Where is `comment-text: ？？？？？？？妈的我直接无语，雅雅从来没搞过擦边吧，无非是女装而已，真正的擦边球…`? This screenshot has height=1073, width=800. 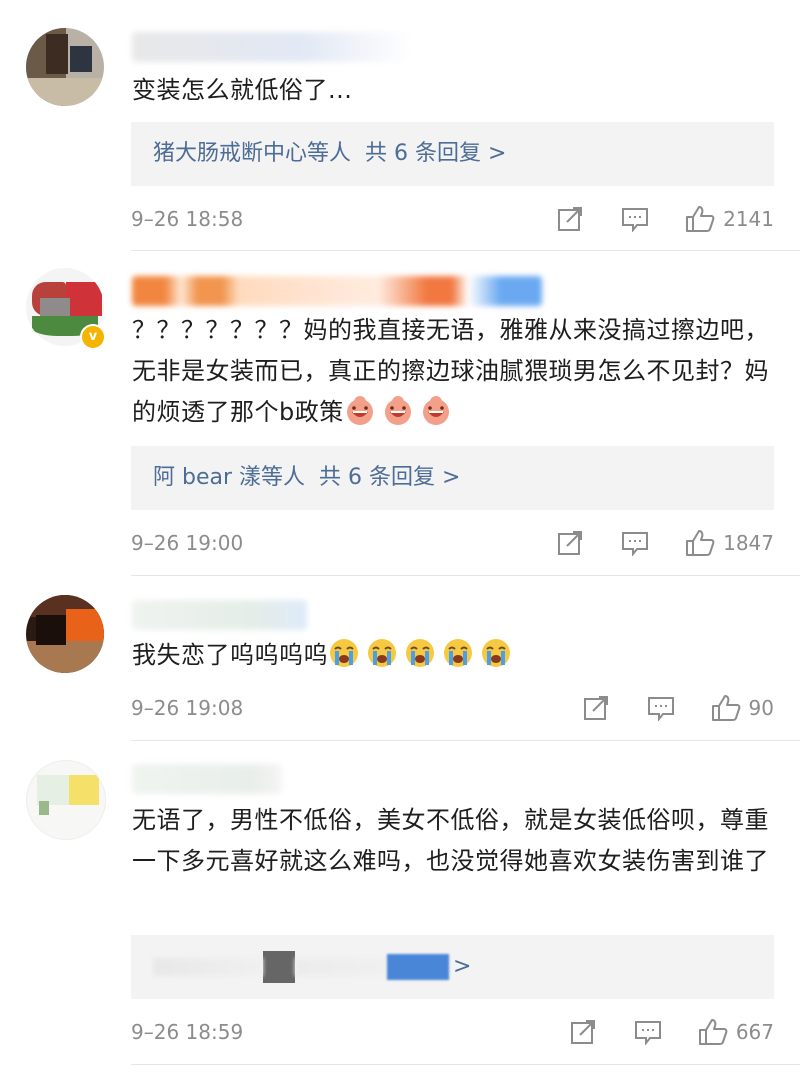
comment-text: ？？？？？？？妈的我直接无语，雅雅从来没搞过擦边吧，无非是女装而已，真正的擦边球… is located at coordinates (452, 371).